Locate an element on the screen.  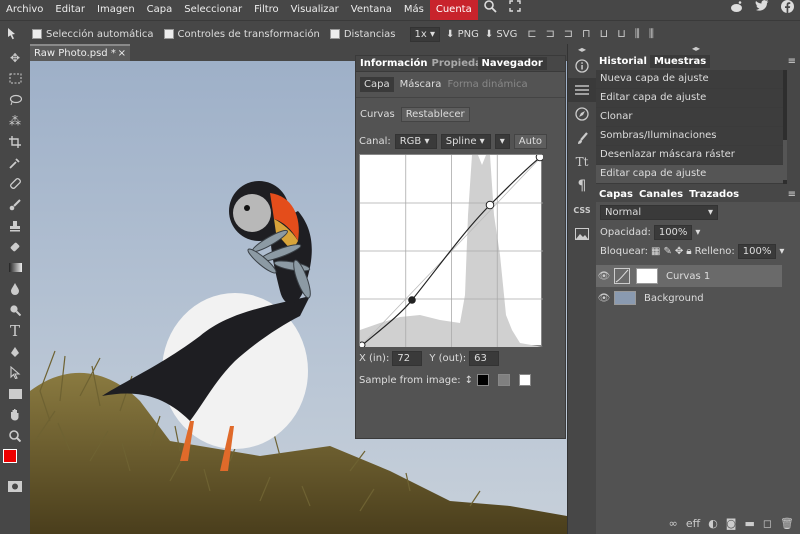
new-layer-icon: ◻ is located at coordinates (767, 523).